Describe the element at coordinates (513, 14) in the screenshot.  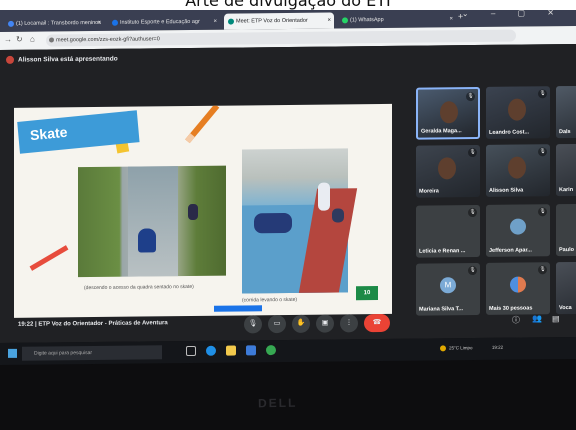
I see `window-controls: ⌄ – ▢ ✕` at that location.